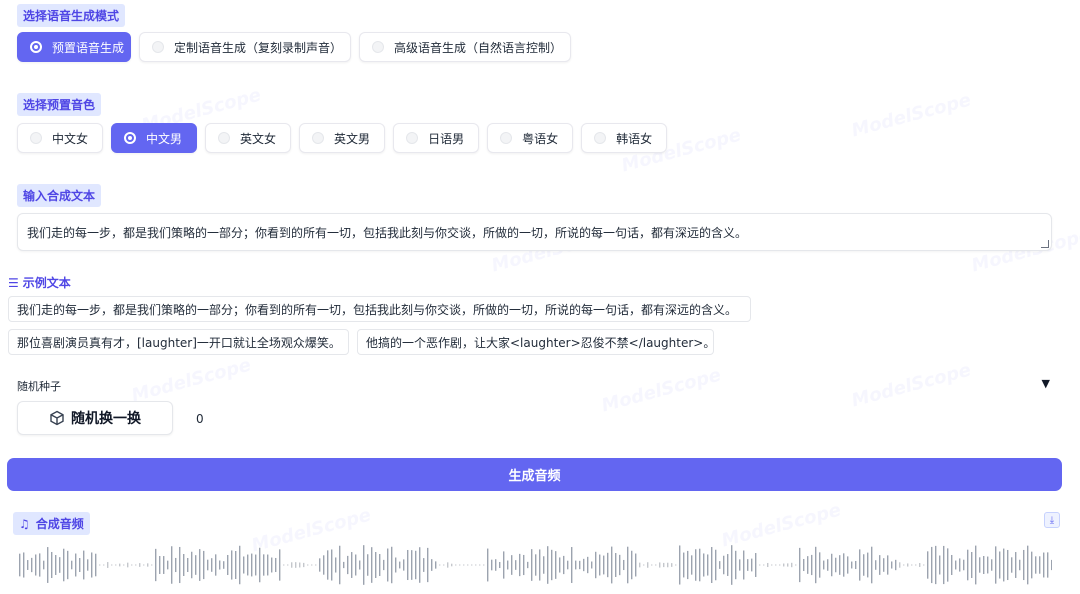 The image size is (1080, 594). Describe the element at coordinates (60, 138) in the screenshot. I see `voice-option-chinese-female: 中文女` at that location.